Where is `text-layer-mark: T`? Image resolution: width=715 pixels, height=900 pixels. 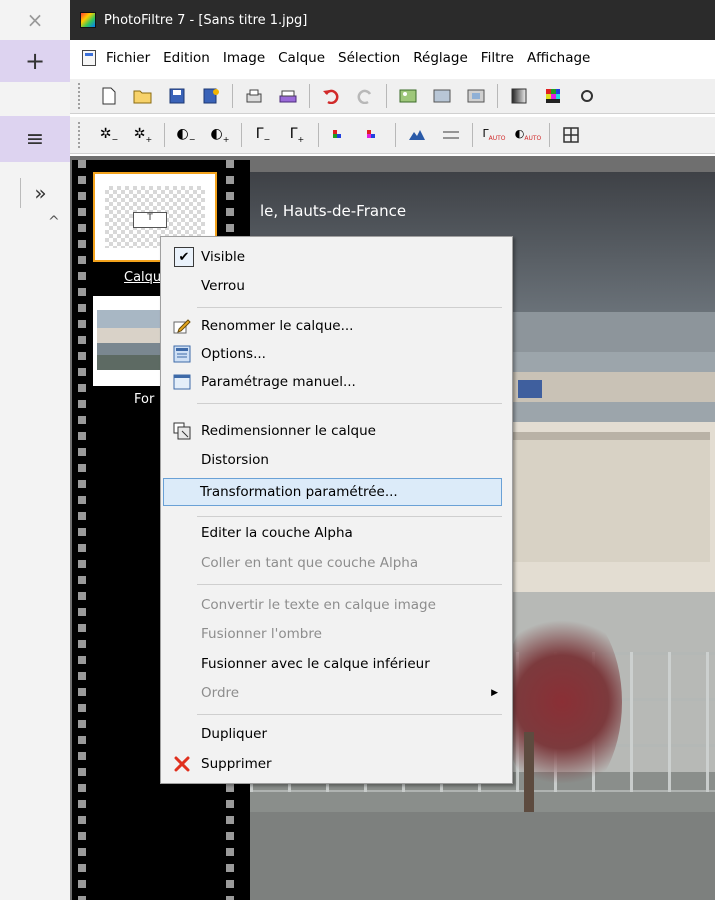
text-layer-mark: T is located at coordinates (150, 220).